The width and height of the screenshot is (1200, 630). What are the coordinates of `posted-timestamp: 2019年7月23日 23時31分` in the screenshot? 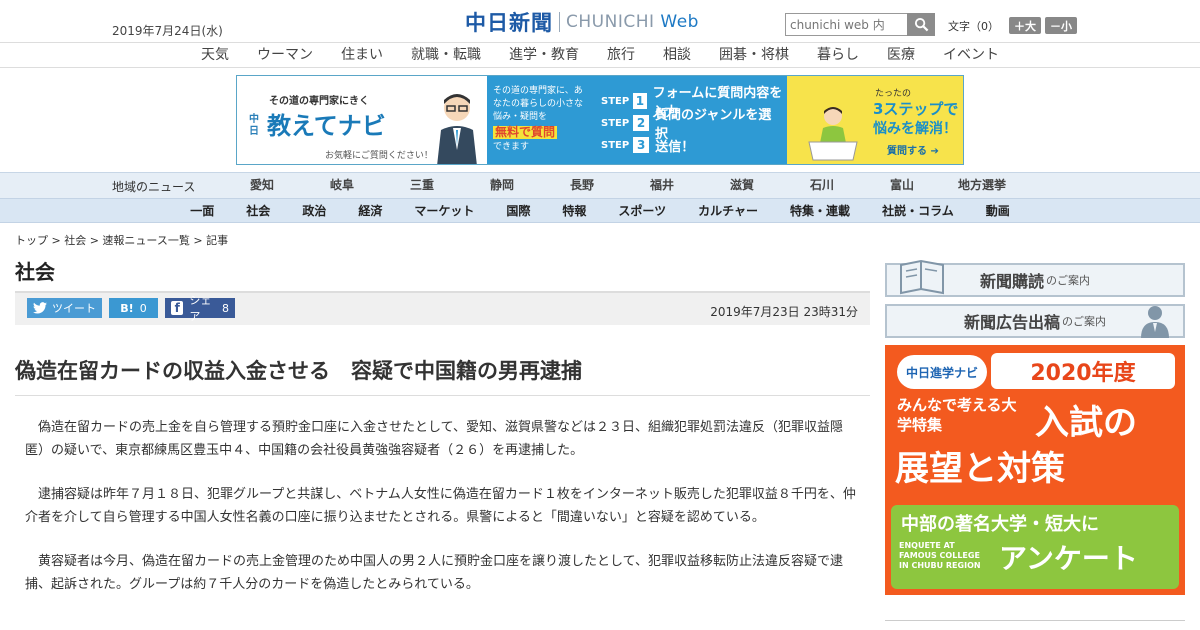 It's located at (784, 312).